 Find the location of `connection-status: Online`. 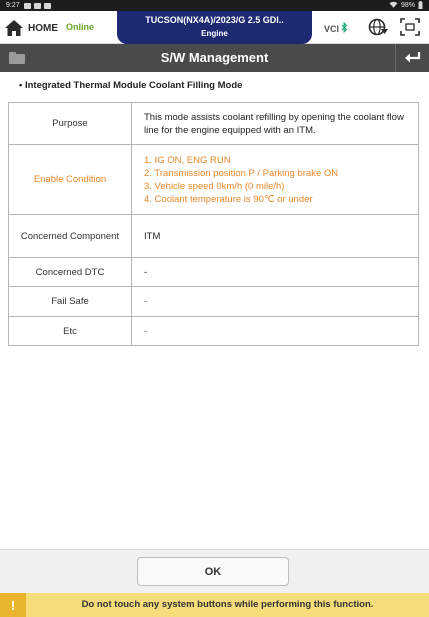

connection-status: Online is located at coordinates (80, 27).